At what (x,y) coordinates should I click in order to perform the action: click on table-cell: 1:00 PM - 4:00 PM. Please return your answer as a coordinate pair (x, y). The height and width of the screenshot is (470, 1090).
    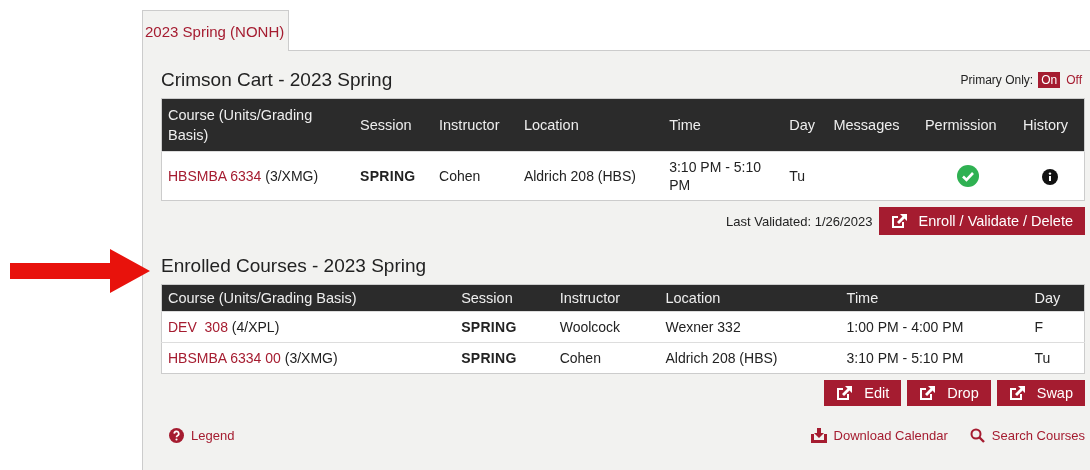
    Looking at the image, I should click on (934, 327).